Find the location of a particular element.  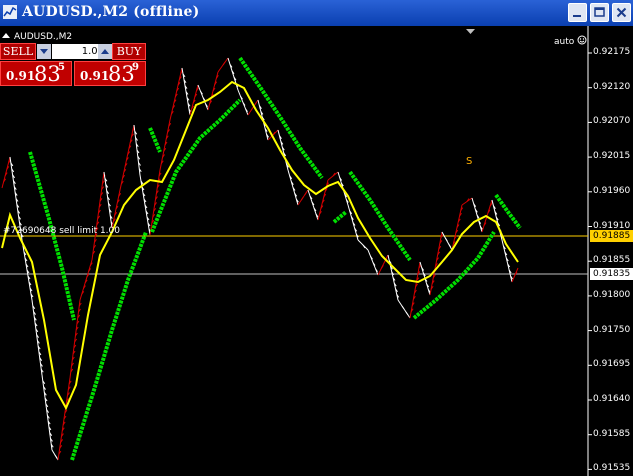

buy-price-prefix: 0.91 is located at coordinates (95, 76).